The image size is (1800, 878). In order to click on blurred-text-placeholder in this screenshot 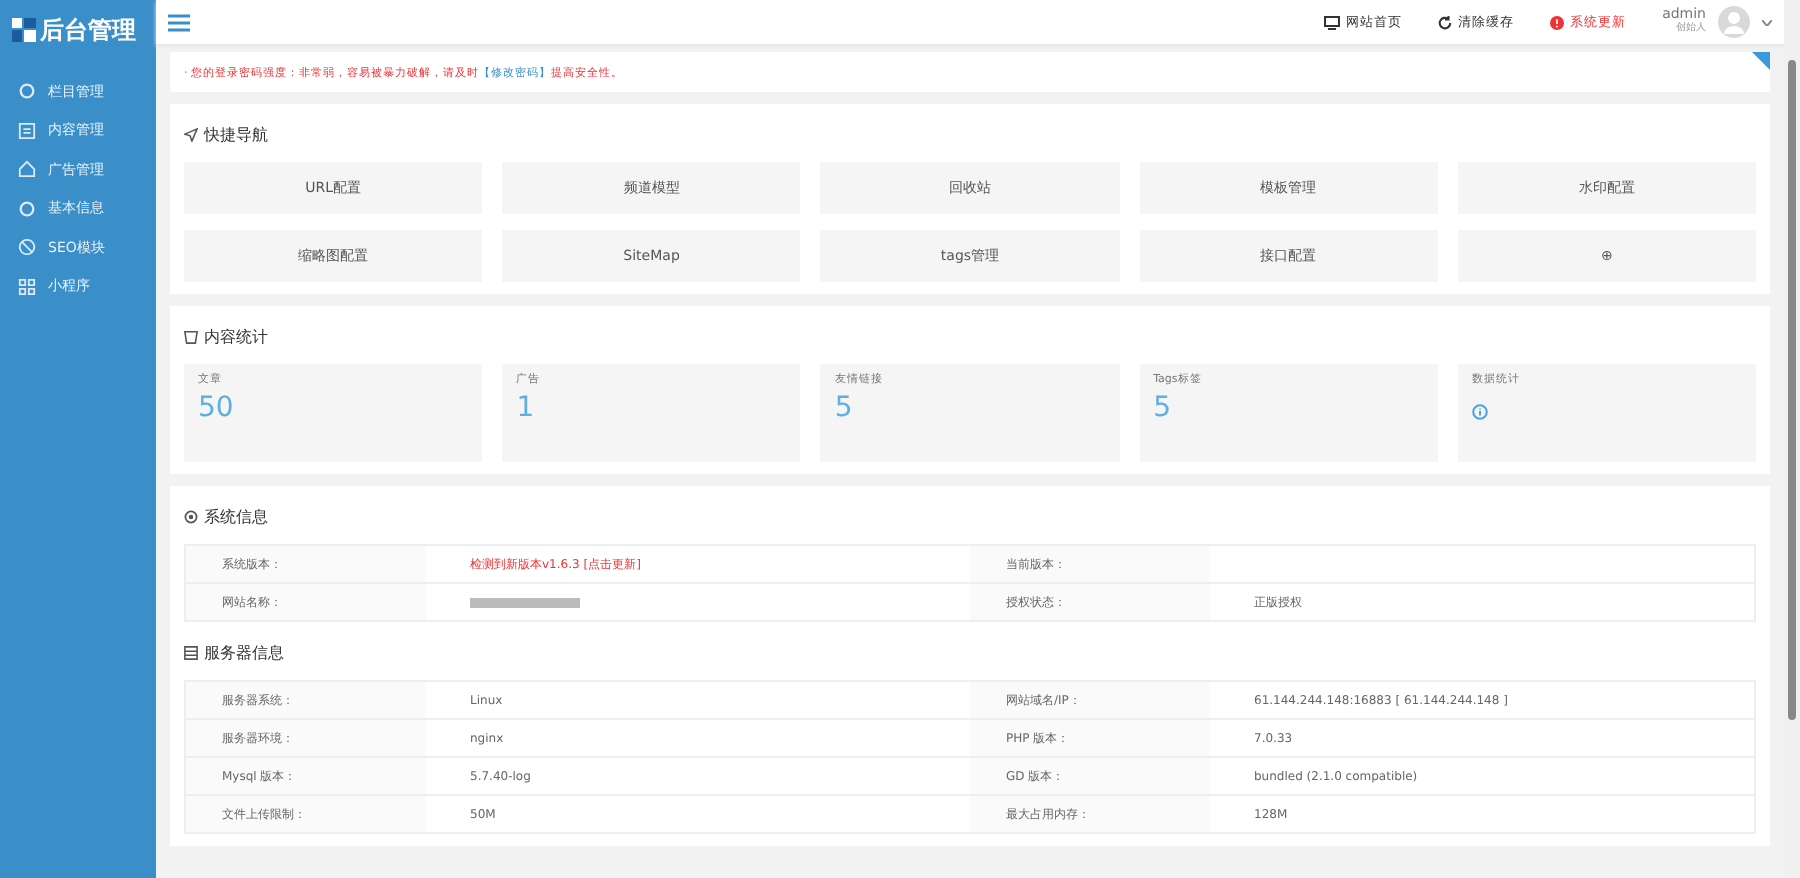, I will do `click(525, 602)`.